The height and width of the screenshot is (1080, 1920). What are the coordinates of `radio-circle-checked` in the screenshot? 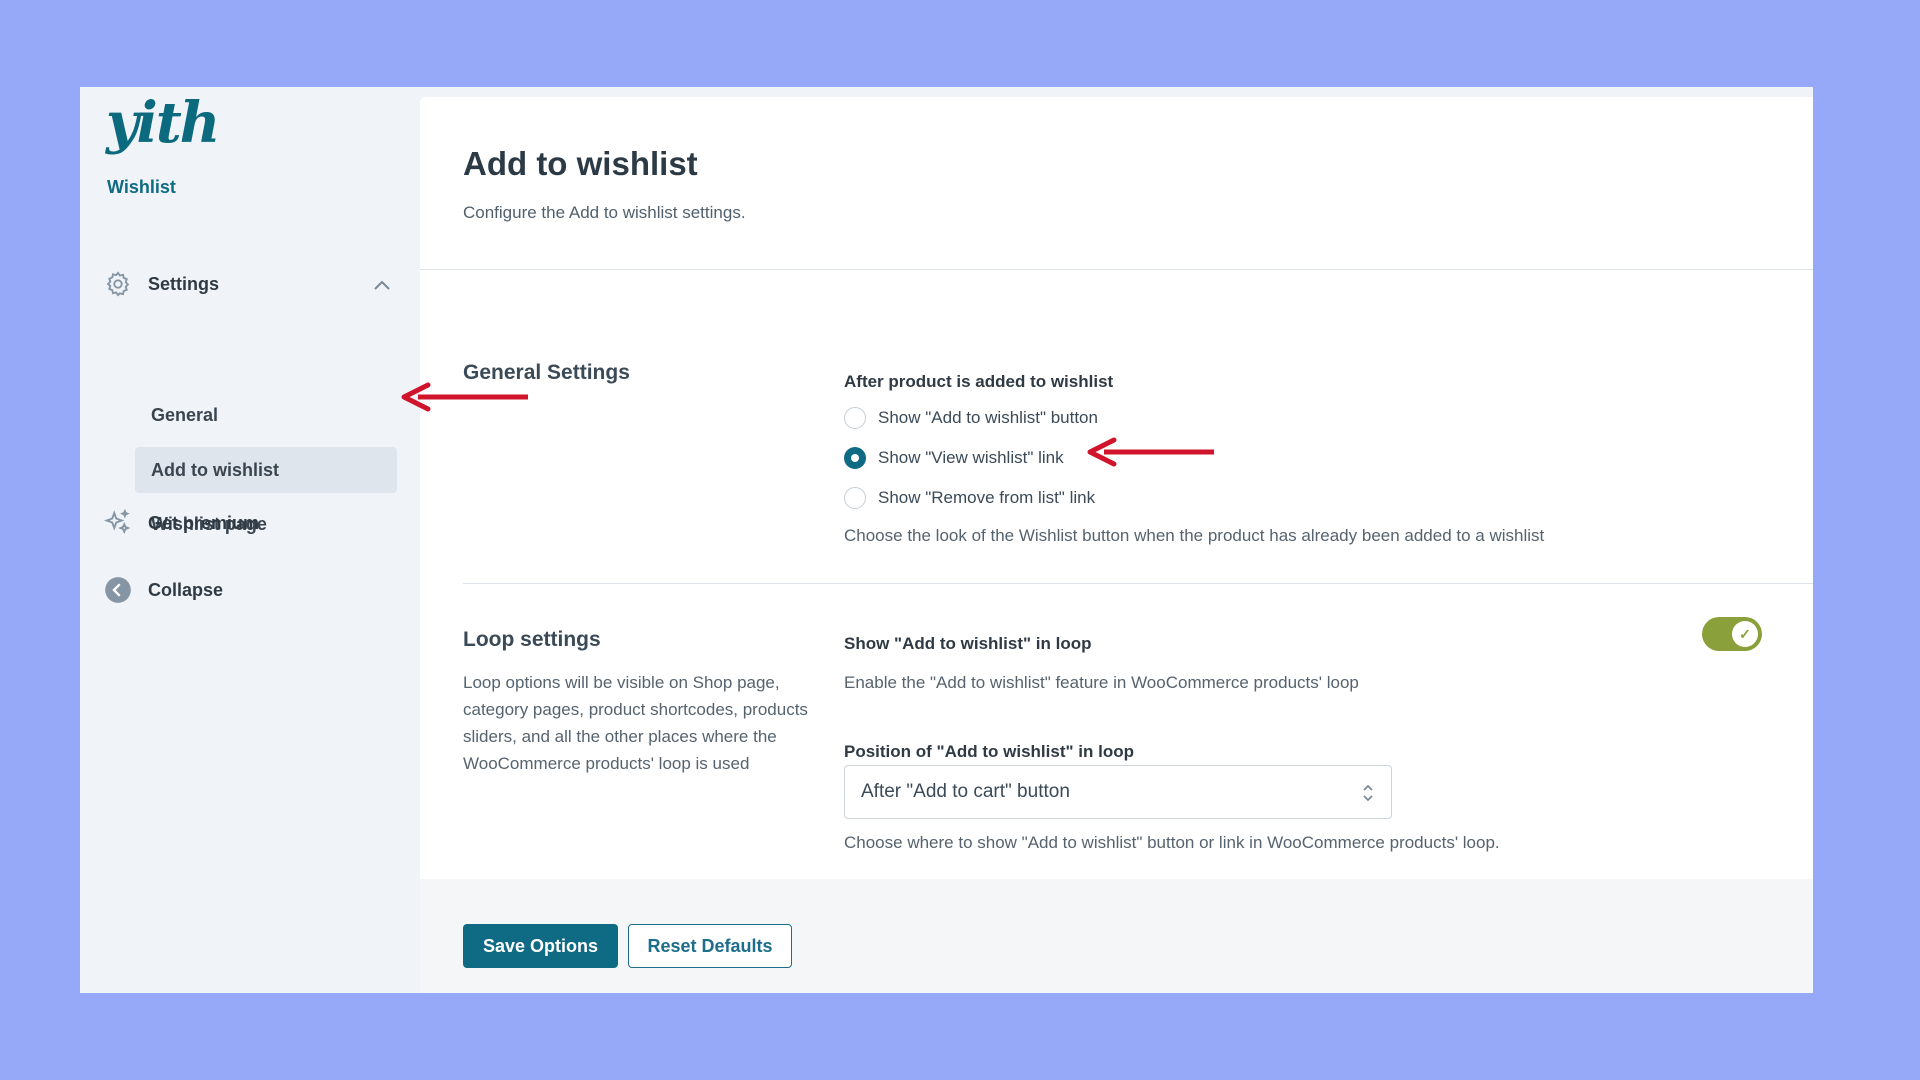 It's located at (855, 458).